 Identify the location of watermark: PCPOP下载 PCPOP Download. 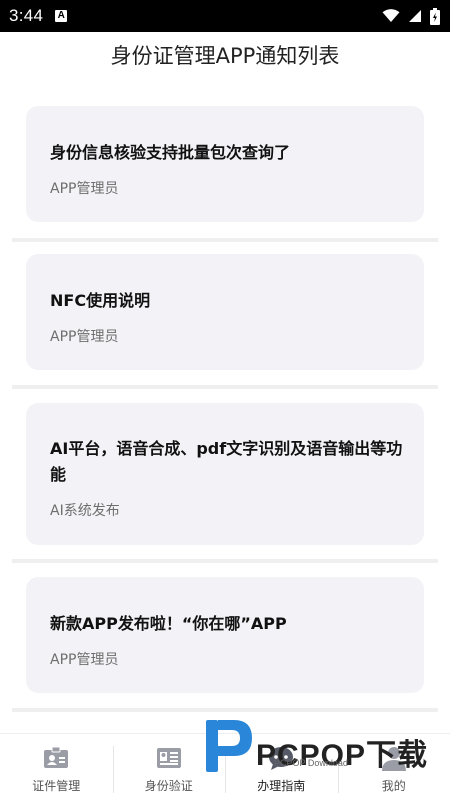
(324, 747).